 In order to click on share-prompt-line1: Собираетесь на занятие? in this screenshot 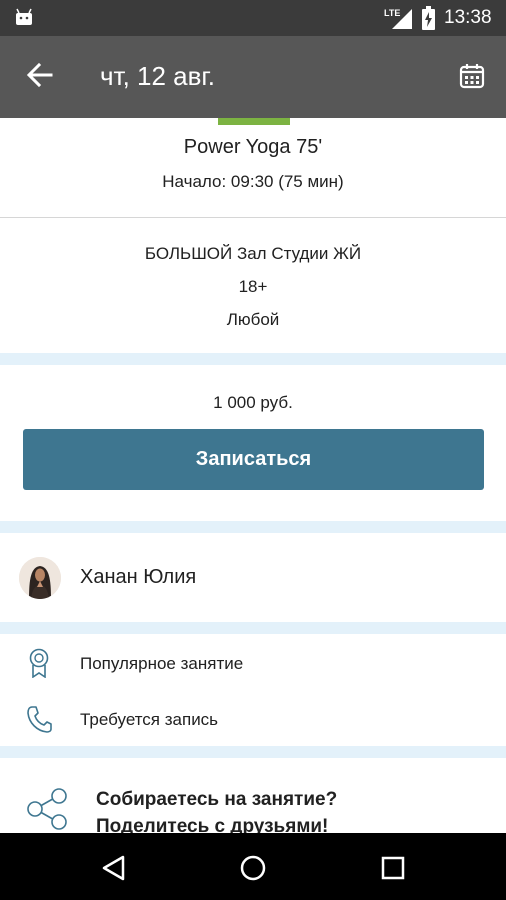, I will do `click(217, 799)`.